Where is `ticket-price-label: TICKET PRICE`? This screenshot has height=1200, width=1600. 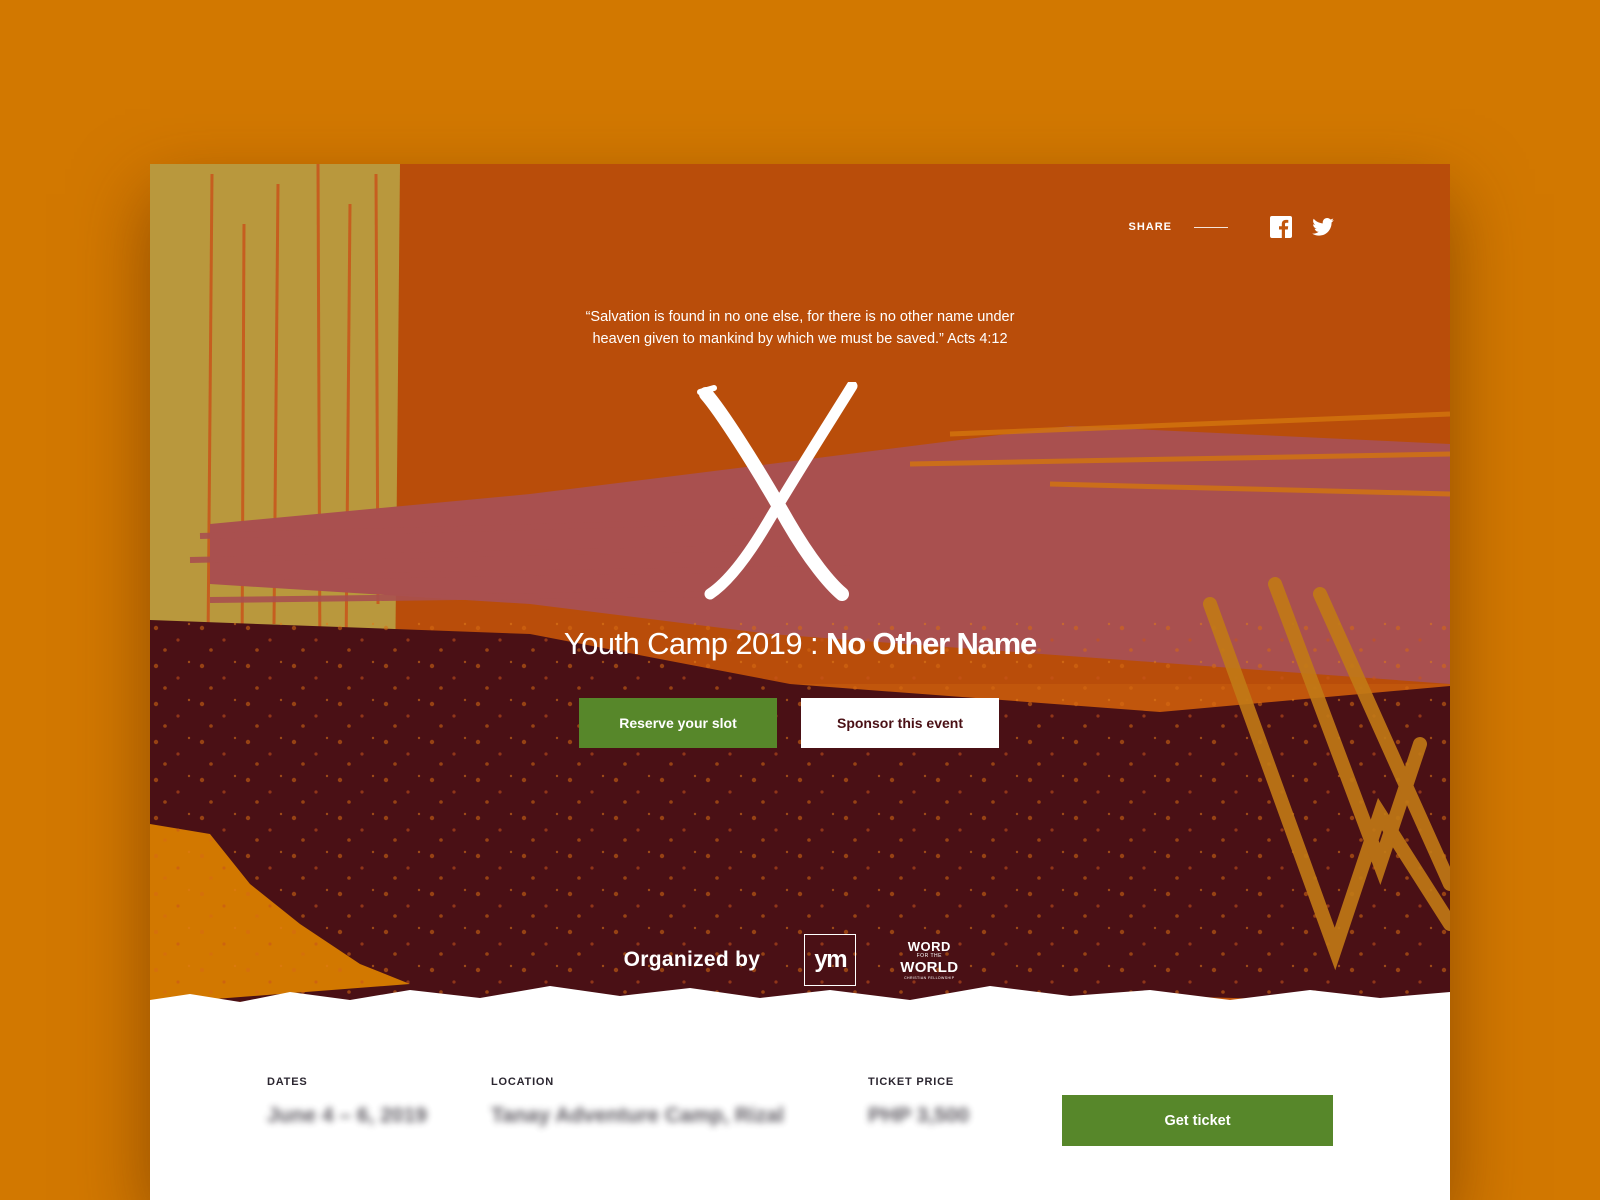 ticket-price-label: TICKET PRICE is located at coordinates (911, 1082).